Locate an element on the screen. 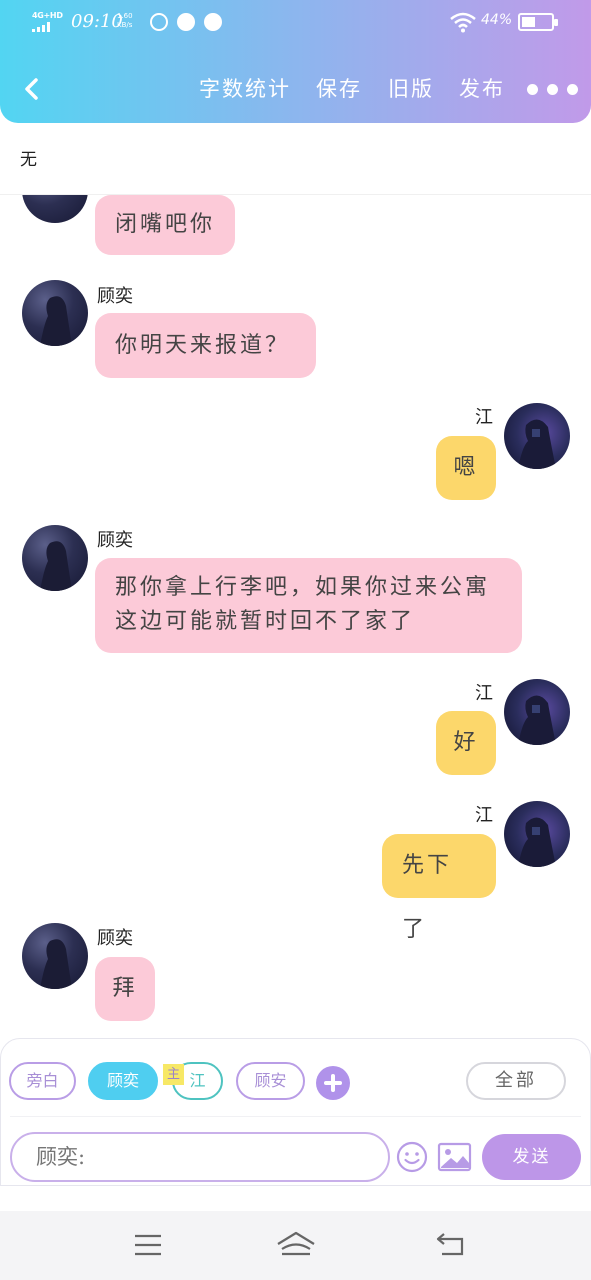 Image resolution: width=591 pixels, height=1280 pixels. message-bubble: 好 is located at coordinates (466, 743).